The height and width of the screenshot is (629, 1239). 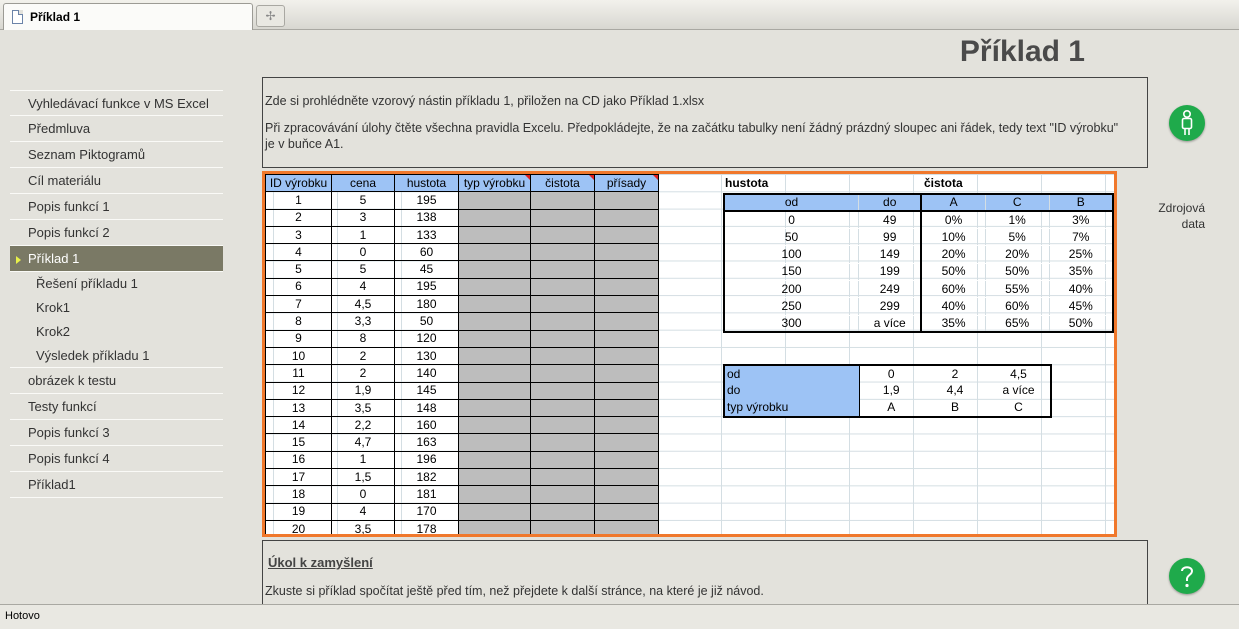 What do you see at coordinates (562, 183) in the screenshot?
I see `col-header-cistota: čistota` at bounding box center [562, 183].